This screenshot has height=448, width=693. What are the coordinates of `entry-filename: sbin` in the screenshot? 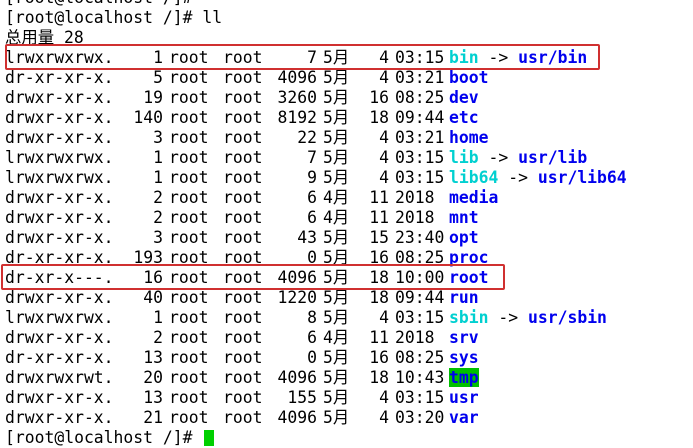 It's located at (469, 317).